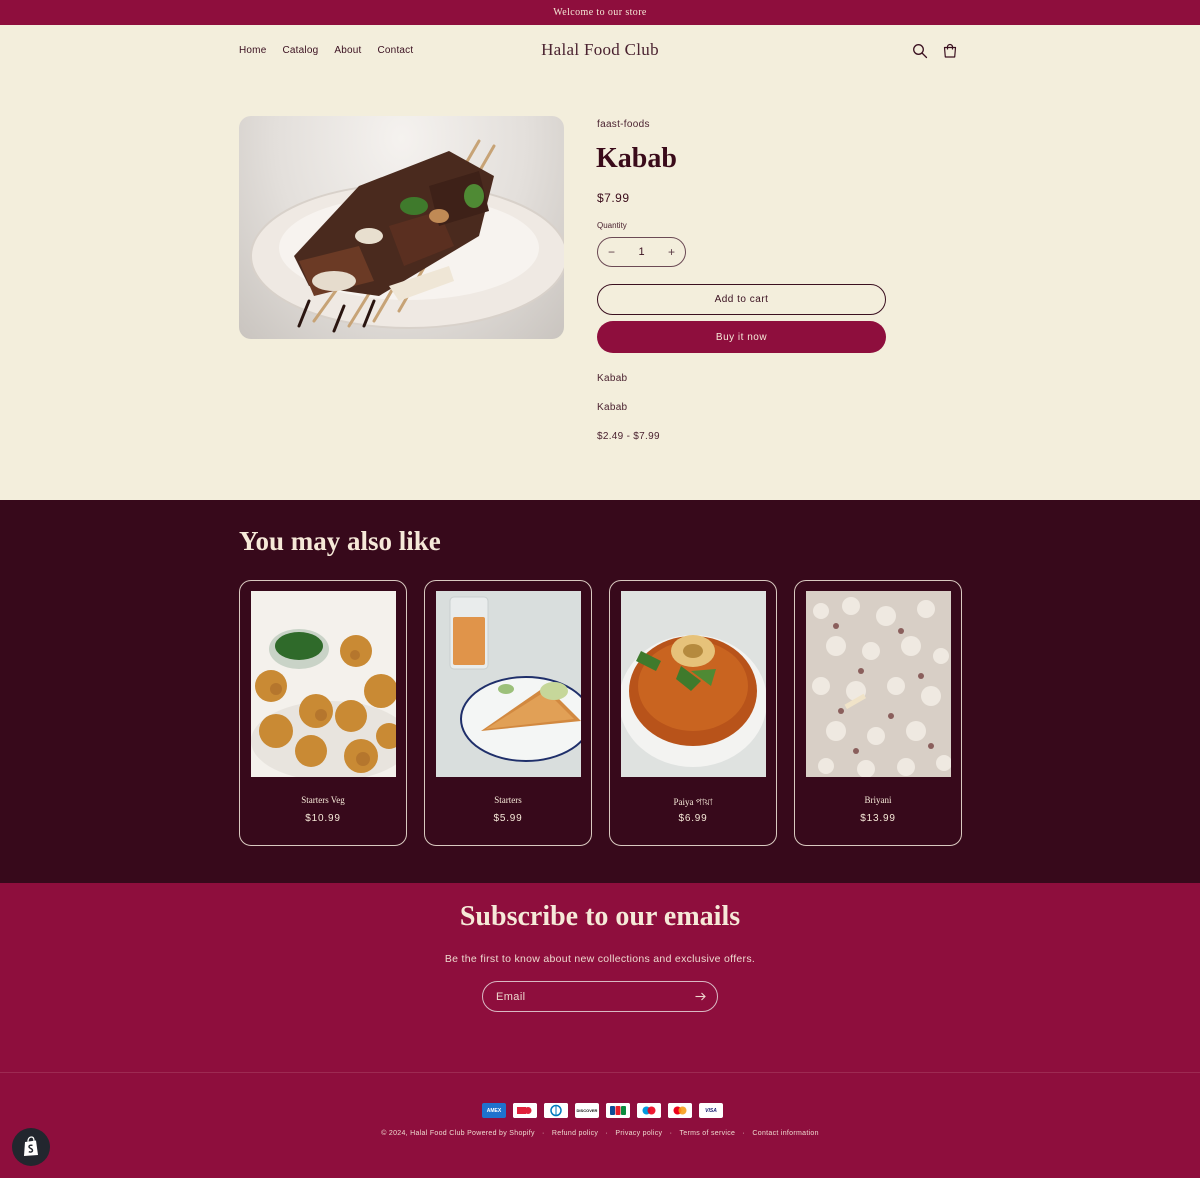  I want to click on quantity-increase-button: +, so click(671, 252).